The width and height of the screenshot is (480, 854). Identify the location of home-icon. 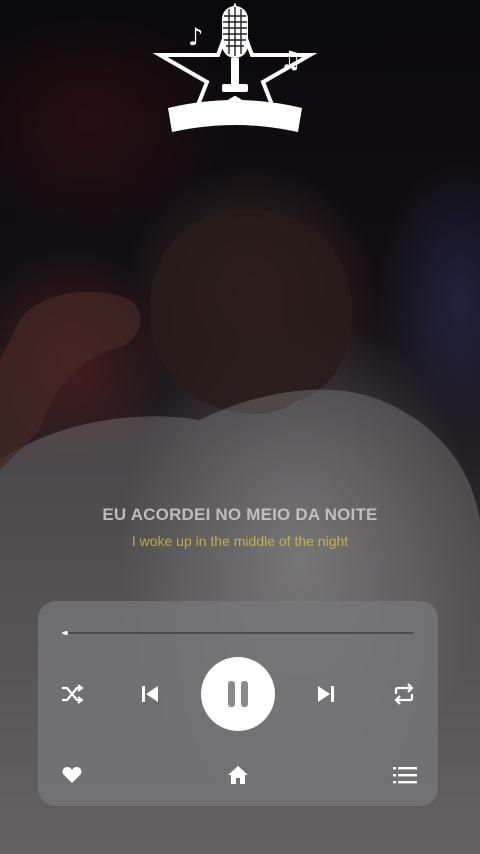
(238, 775).